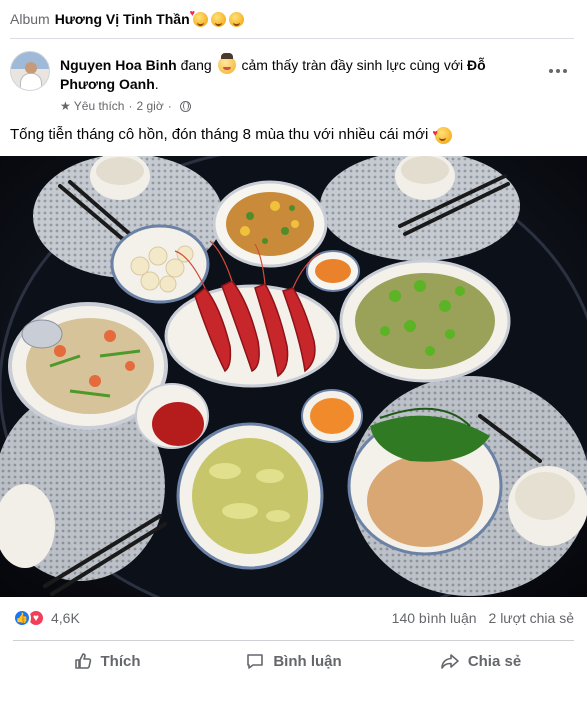 Image resolution: width=587 pixels, height=723 pixels. What do you see at coordinates (118, 65) in the screenshot?
I see `author-name: Nguyen Hoa Binh` at bounding box center [118, 65].